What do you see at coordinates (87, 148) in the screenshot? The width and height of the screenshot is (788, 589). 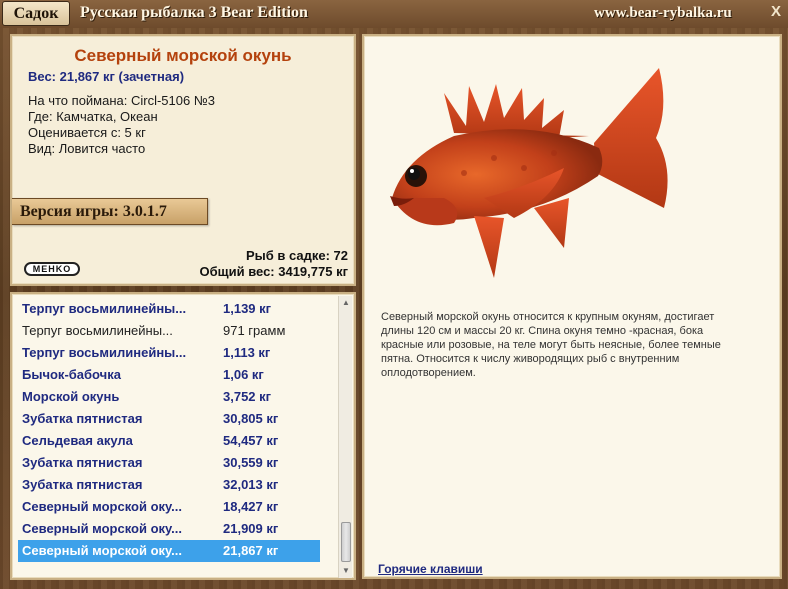 I see `fish-kind: Вид: Ловится часто` at bounding box center [87, 148].